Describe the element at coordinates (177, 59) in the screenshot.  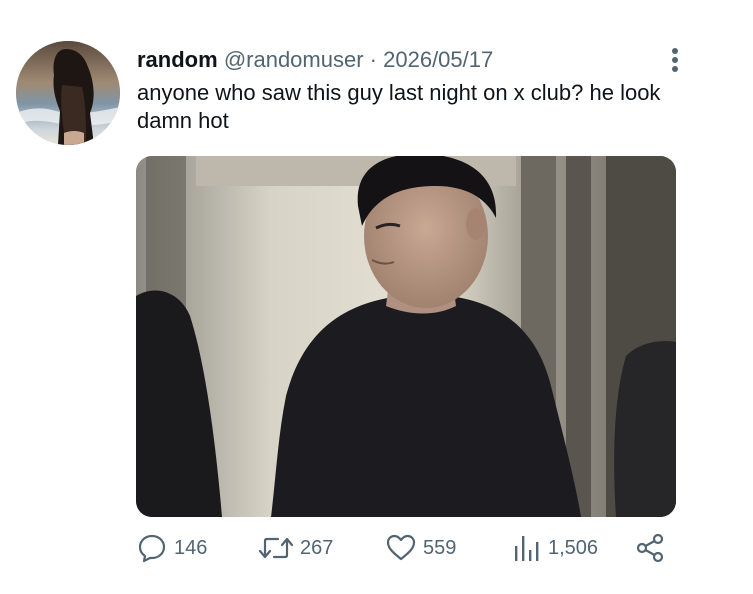
I see `display-name: random` at that location.